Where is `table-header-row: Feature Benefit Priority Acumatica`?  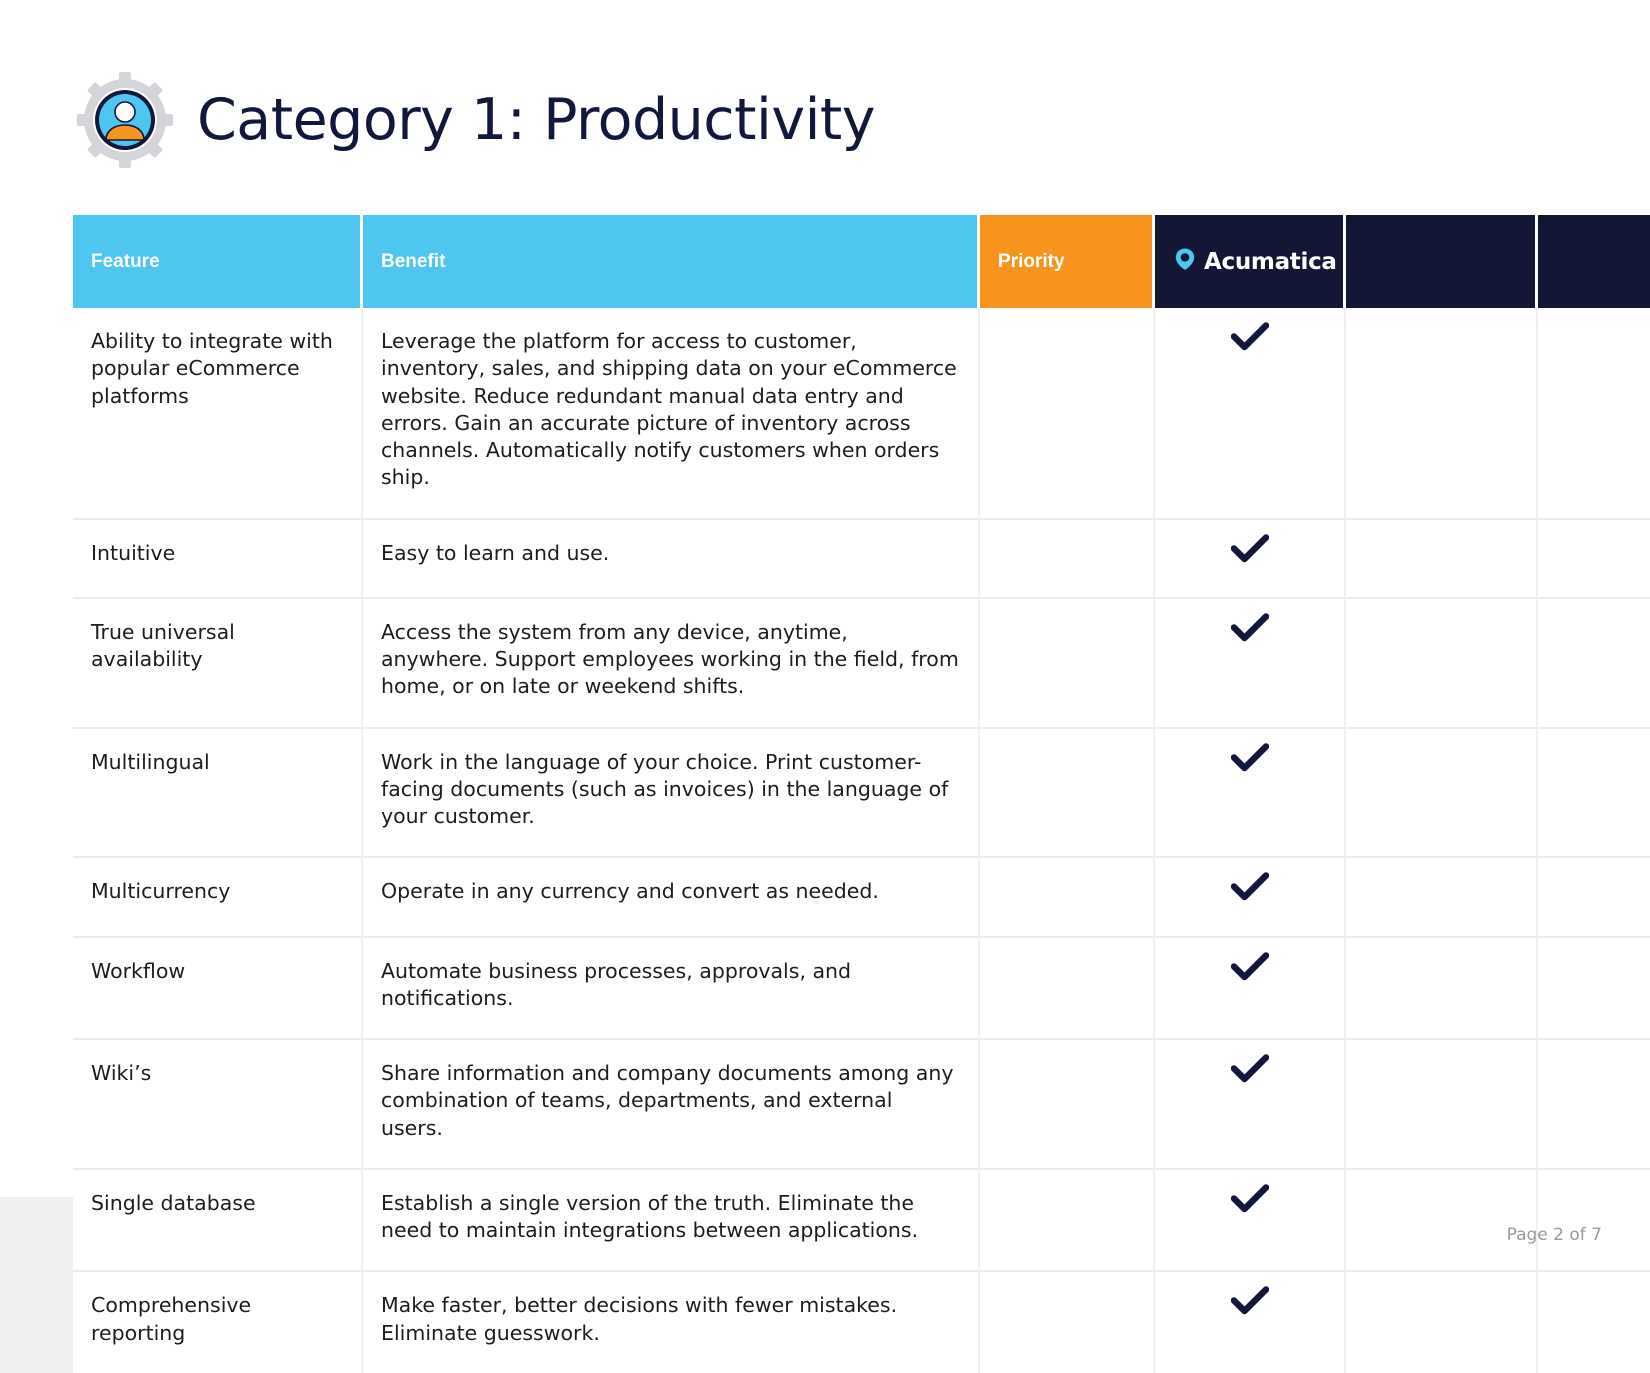
table-header-row: Feature Benefit Priority Acumatica is located at coordinates (861, 261).